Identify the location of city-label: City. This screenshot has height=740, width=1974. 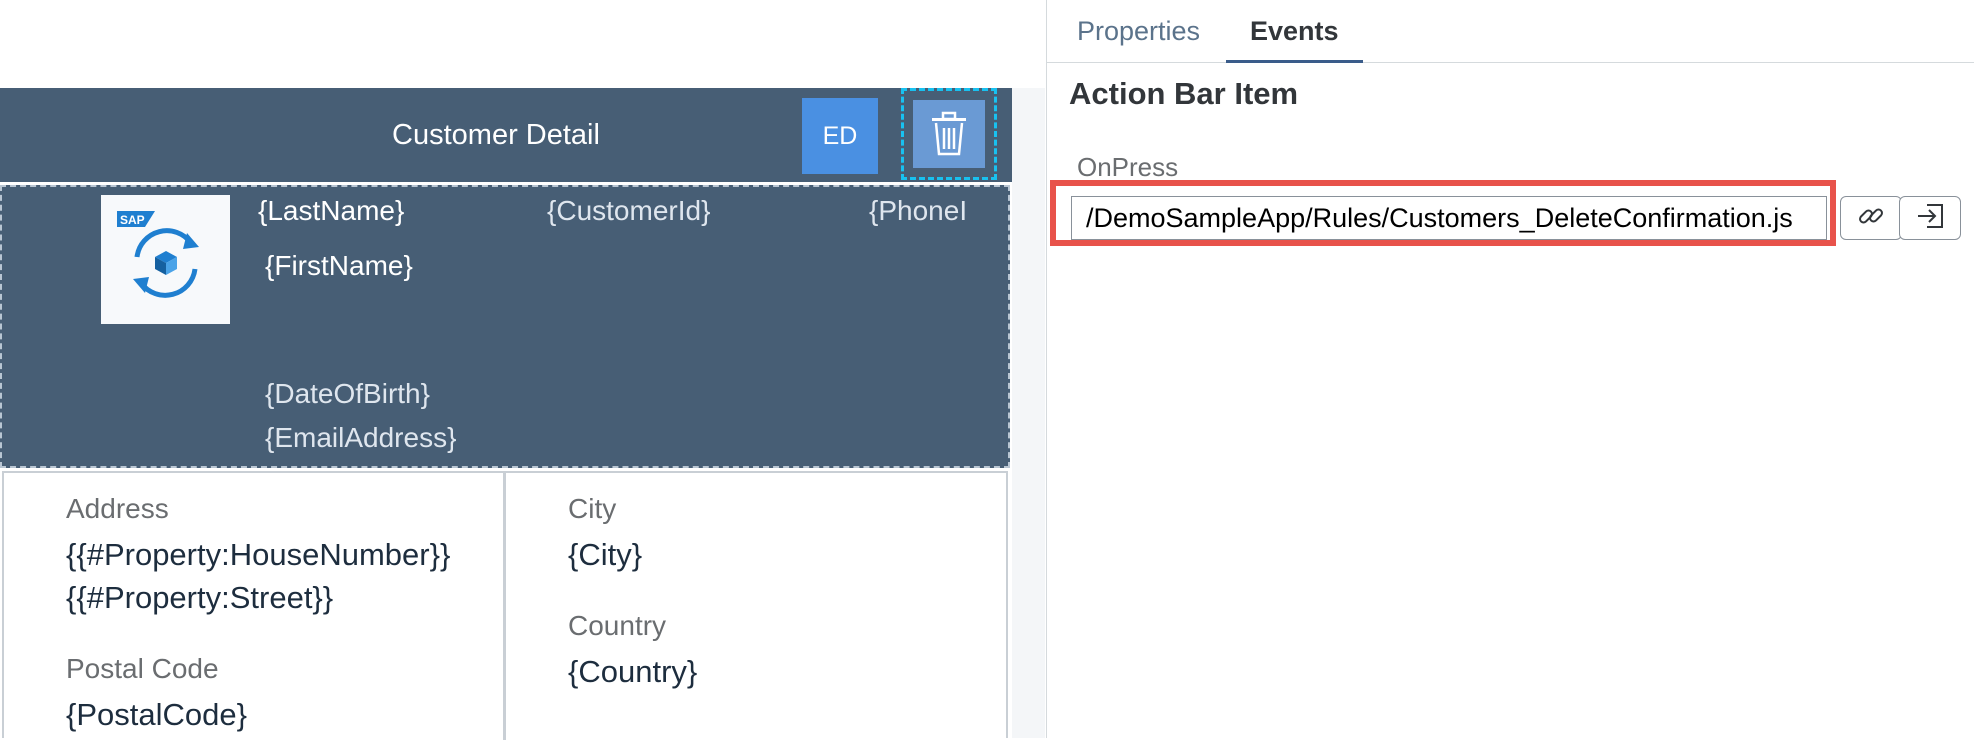
(592, 508).